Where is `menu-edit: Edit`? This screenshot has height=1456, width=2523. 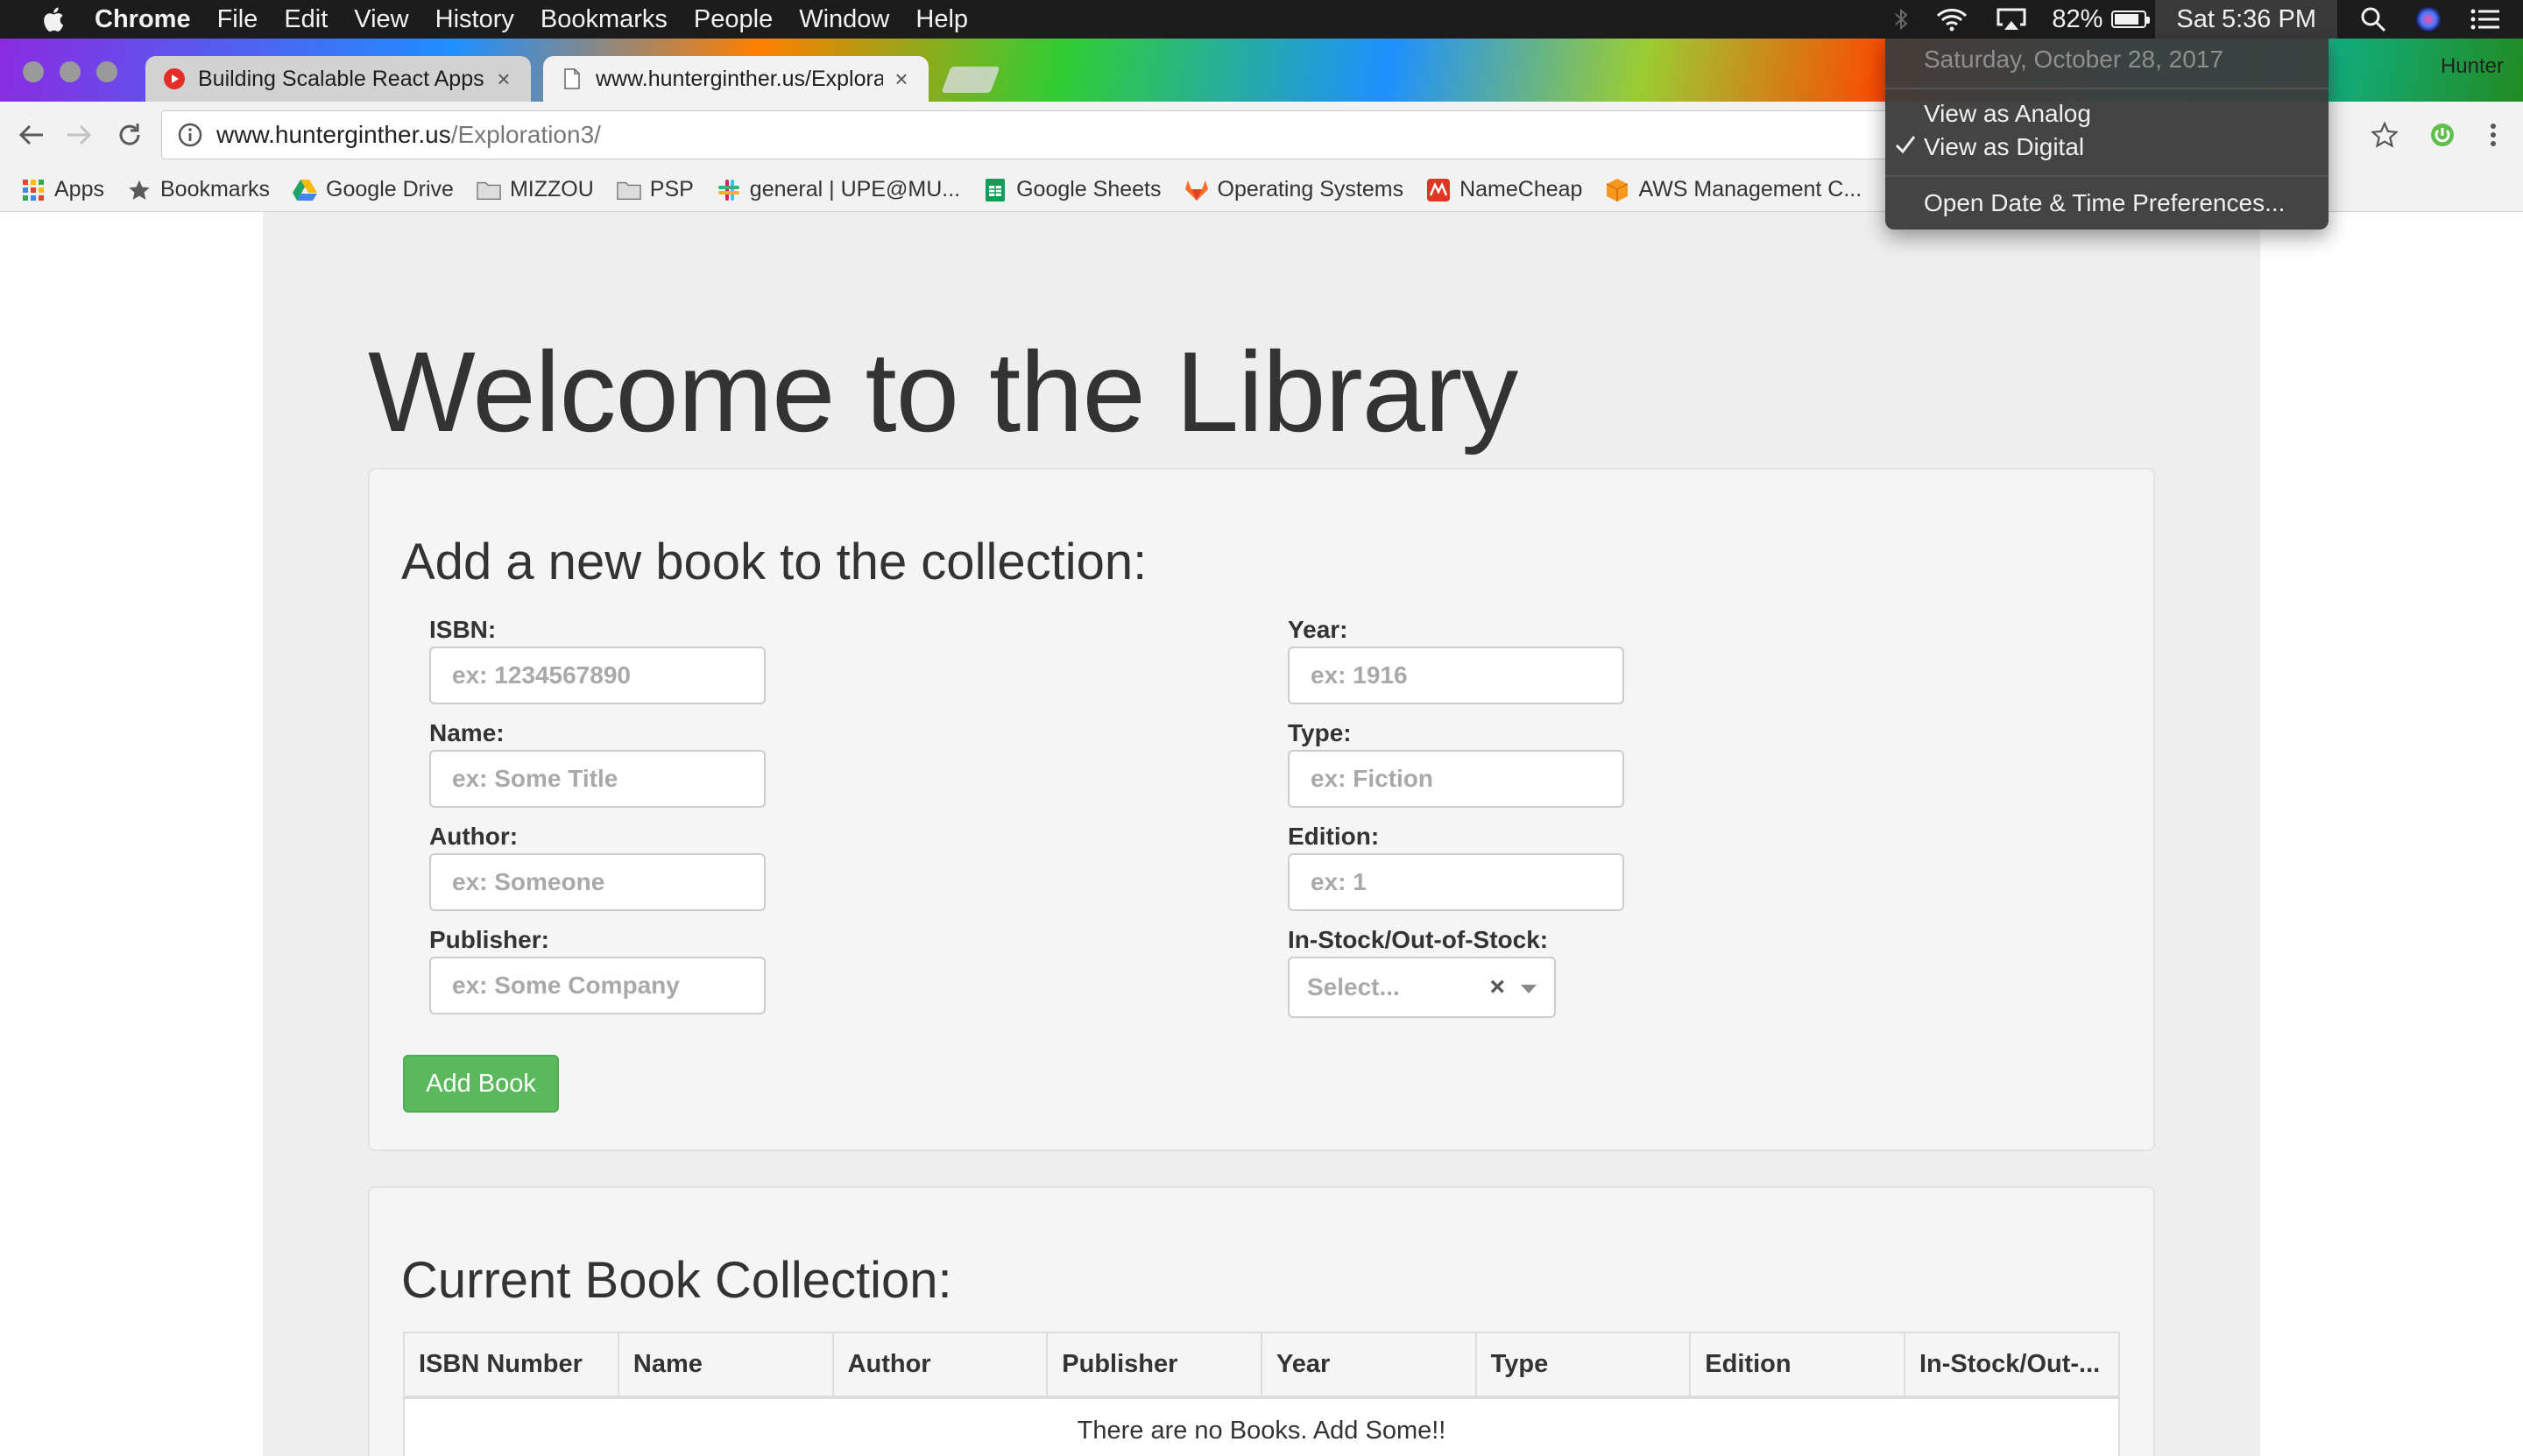 menu-edit: Edit is located at coordinates (306, 19).